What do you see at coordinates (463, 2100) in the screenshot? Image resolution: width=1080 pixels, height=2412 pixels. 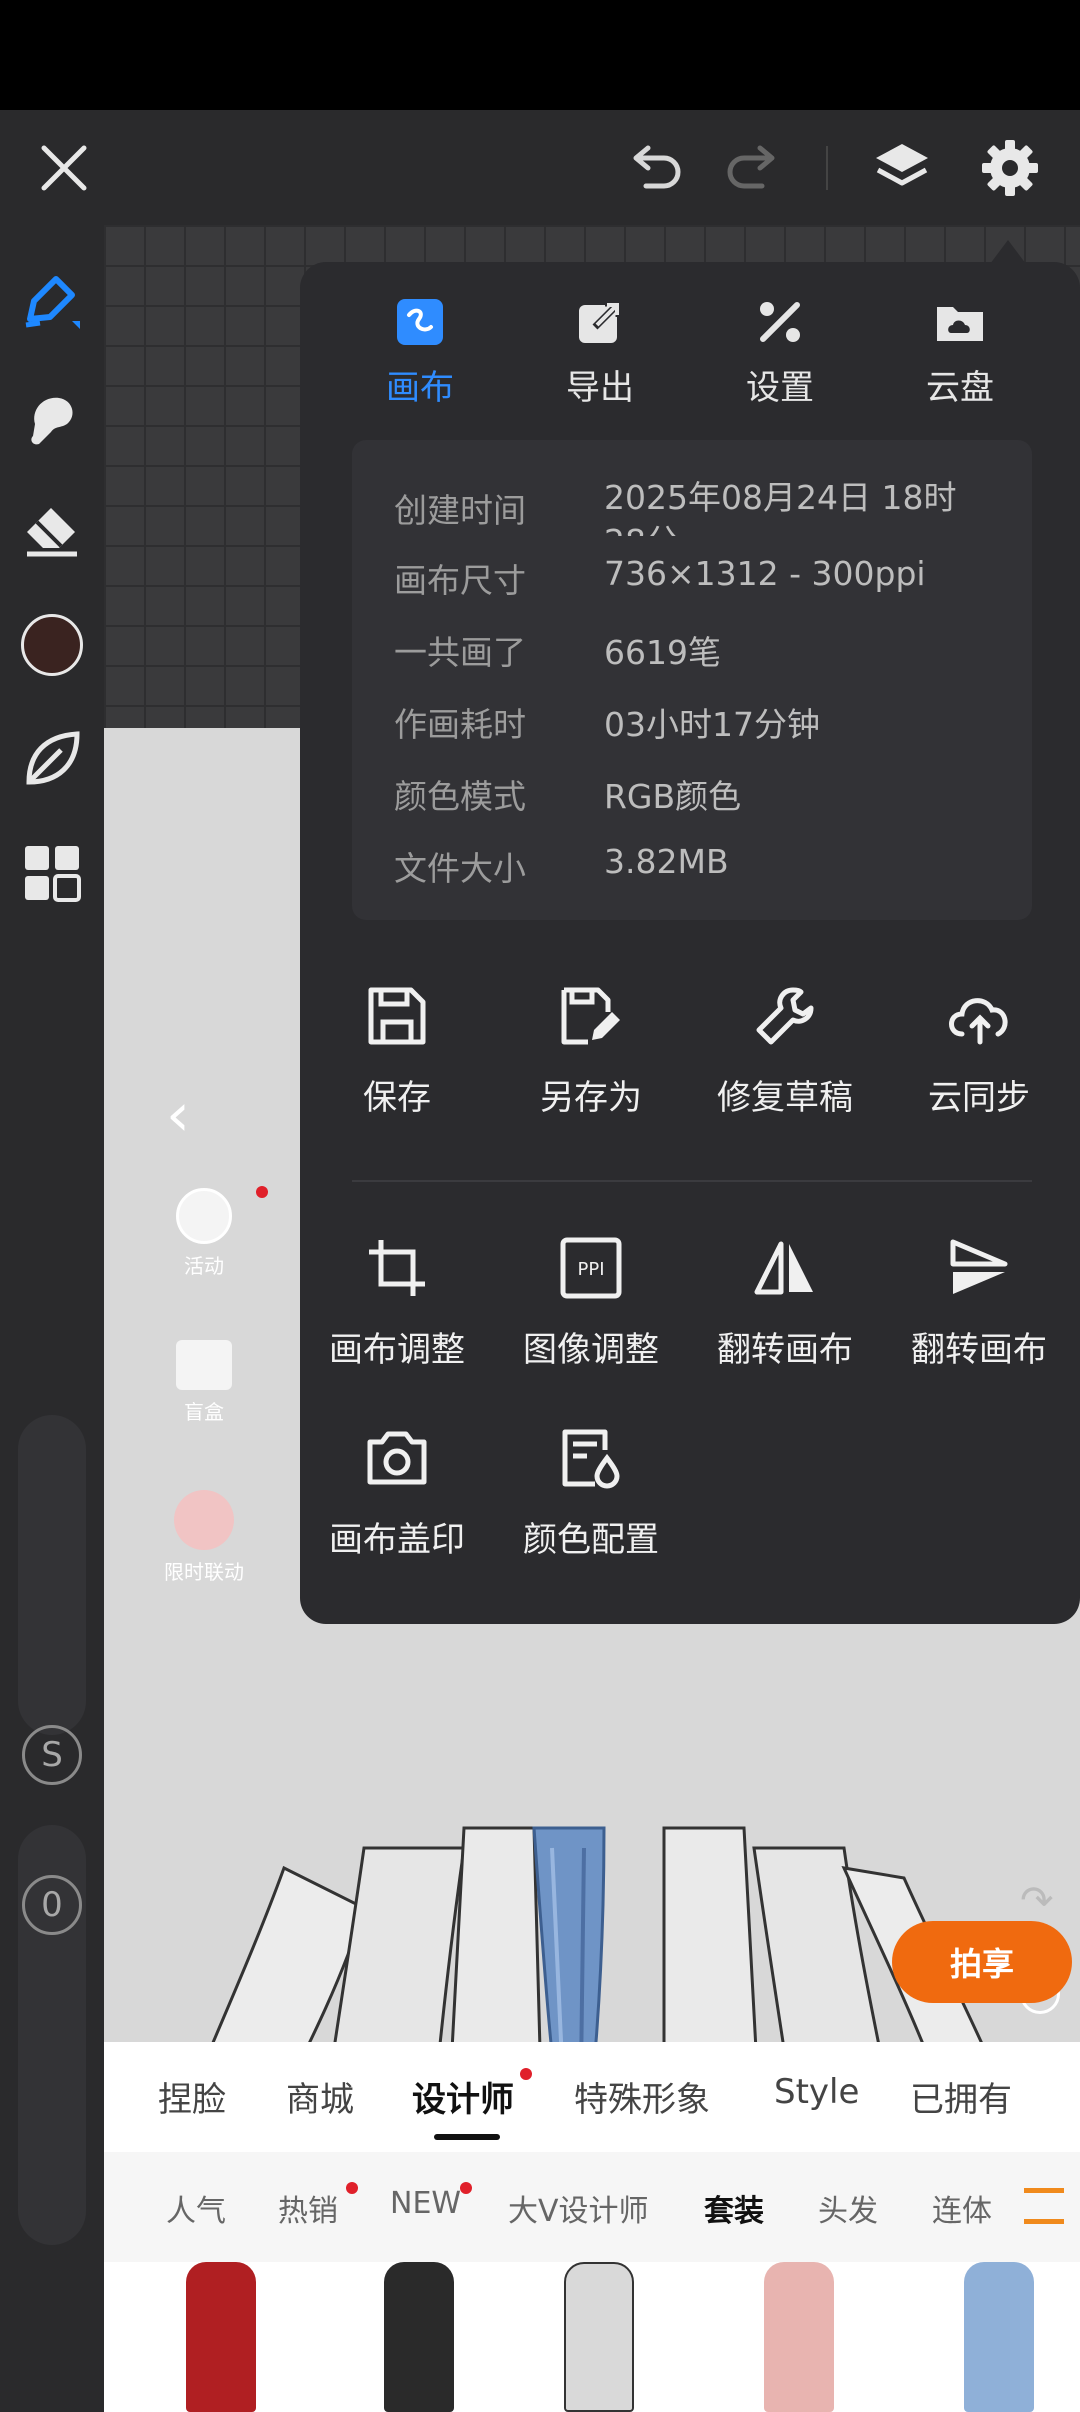 I see `ref-tab-active: 设计师` at bounding box center [463, 2100].